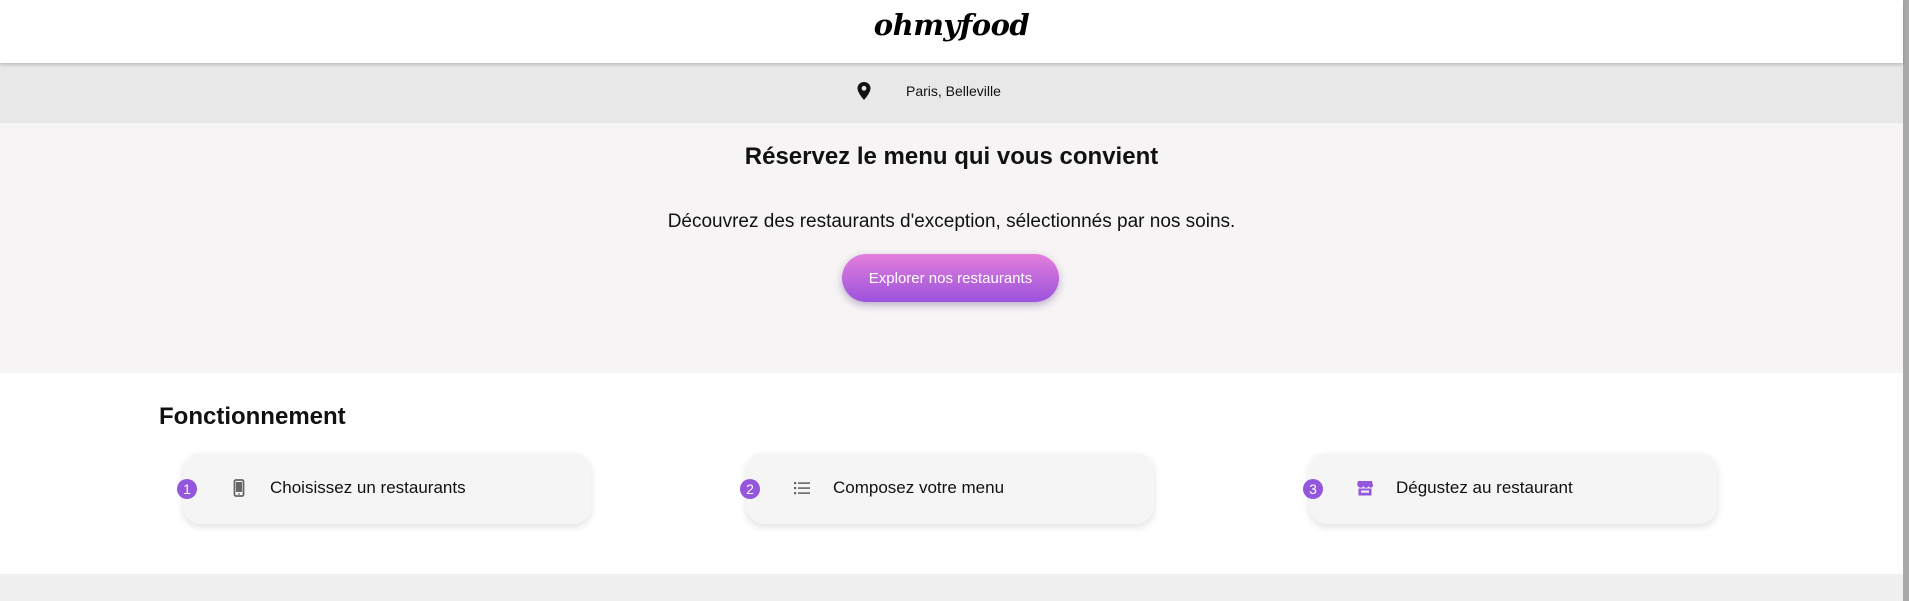  I want to click on step-card-2: 2 Composez votre menu, so click(947, 488).